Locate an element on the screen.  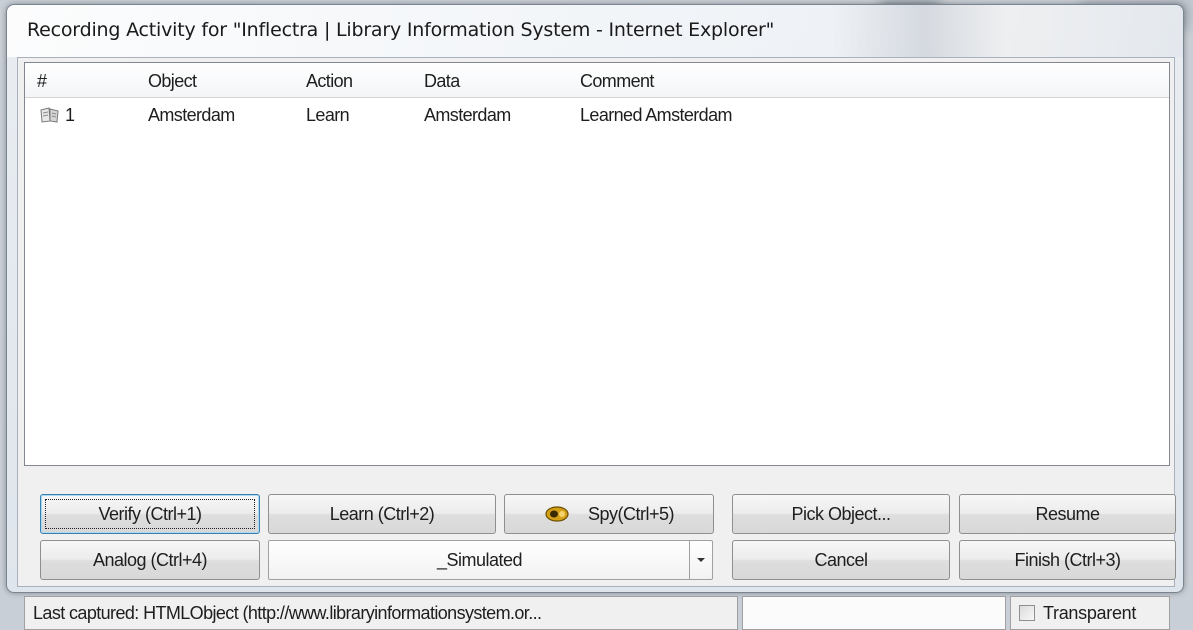
transparent-checkbox is located at coordinates (1027, 613).